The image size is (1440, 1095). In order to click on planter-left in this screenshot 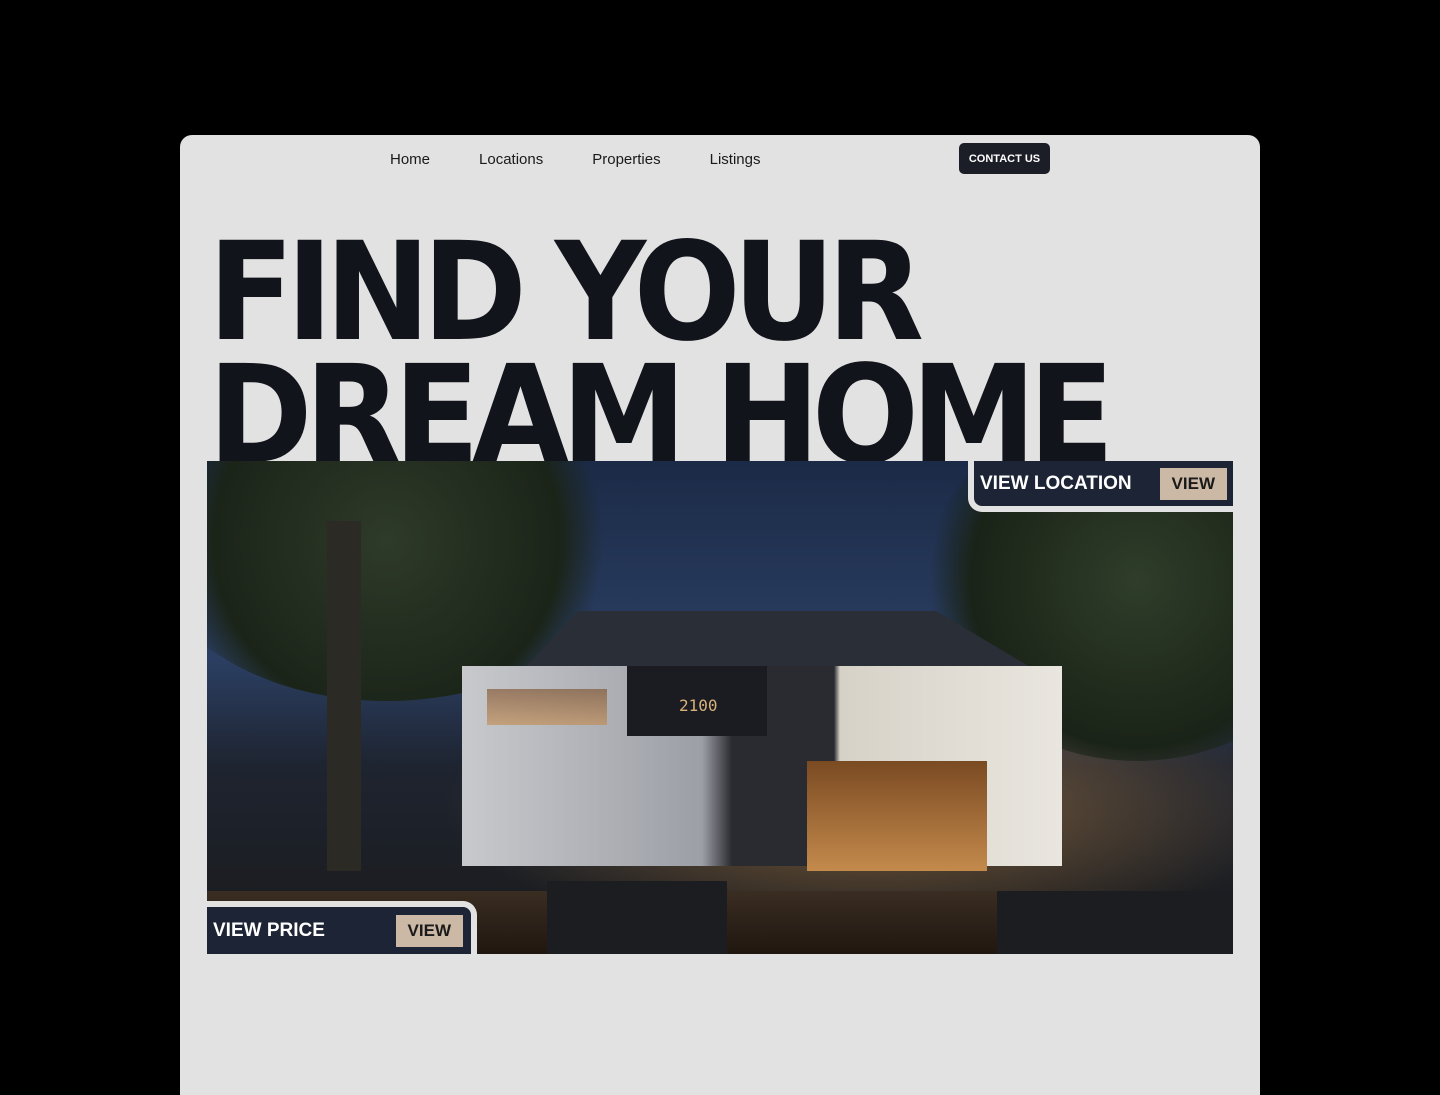, I will do `click(637, 917)`.